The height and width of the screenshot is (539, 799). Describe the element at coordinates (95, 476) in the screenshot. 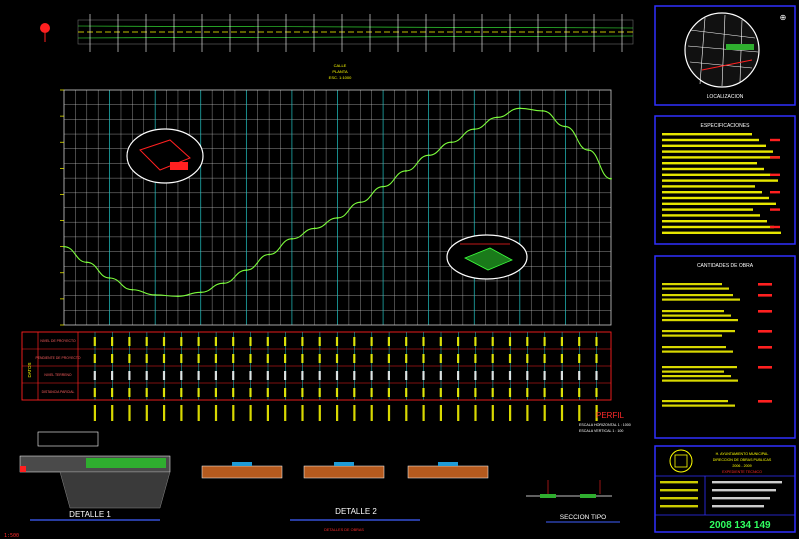

I see `detail-1: DETALLE 1` at that location.